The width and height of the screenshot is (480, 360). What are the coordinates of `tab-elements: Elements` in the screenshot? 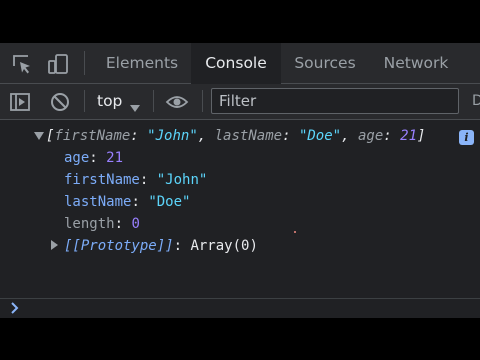 It's located at (142, 63).